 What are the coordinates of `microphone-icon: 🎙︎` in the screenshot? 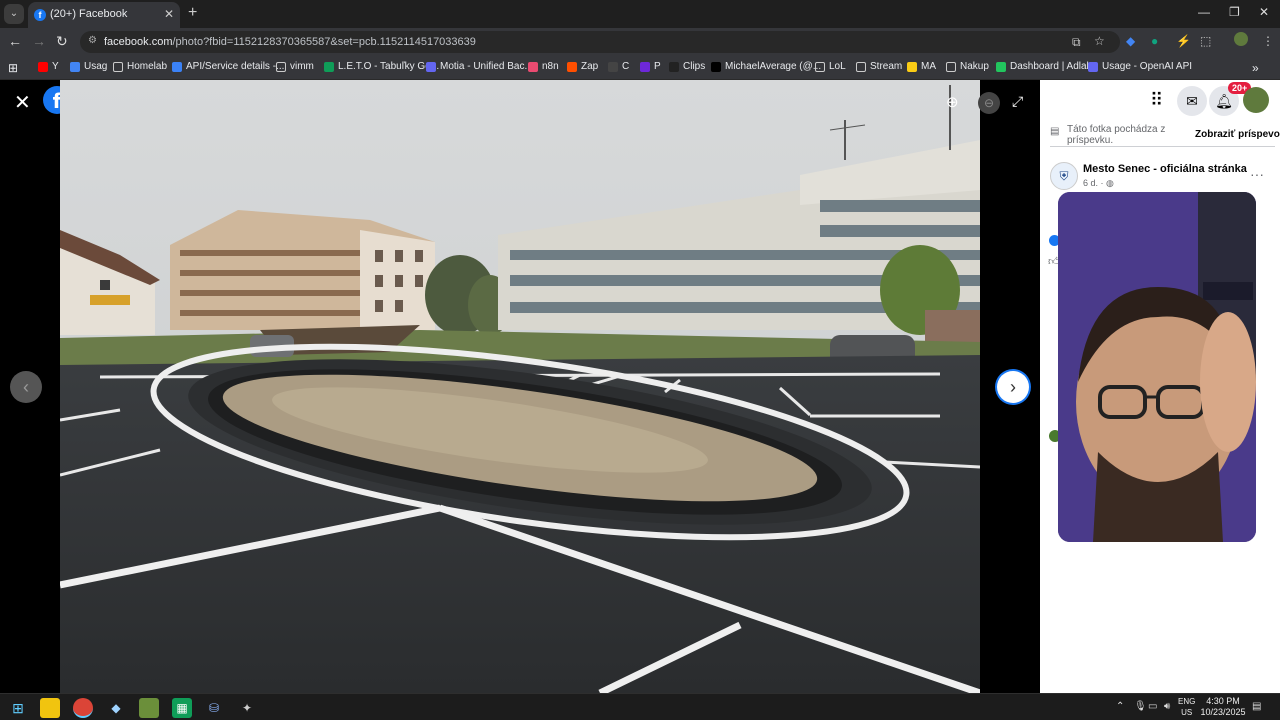 It's located at (1140, 706).